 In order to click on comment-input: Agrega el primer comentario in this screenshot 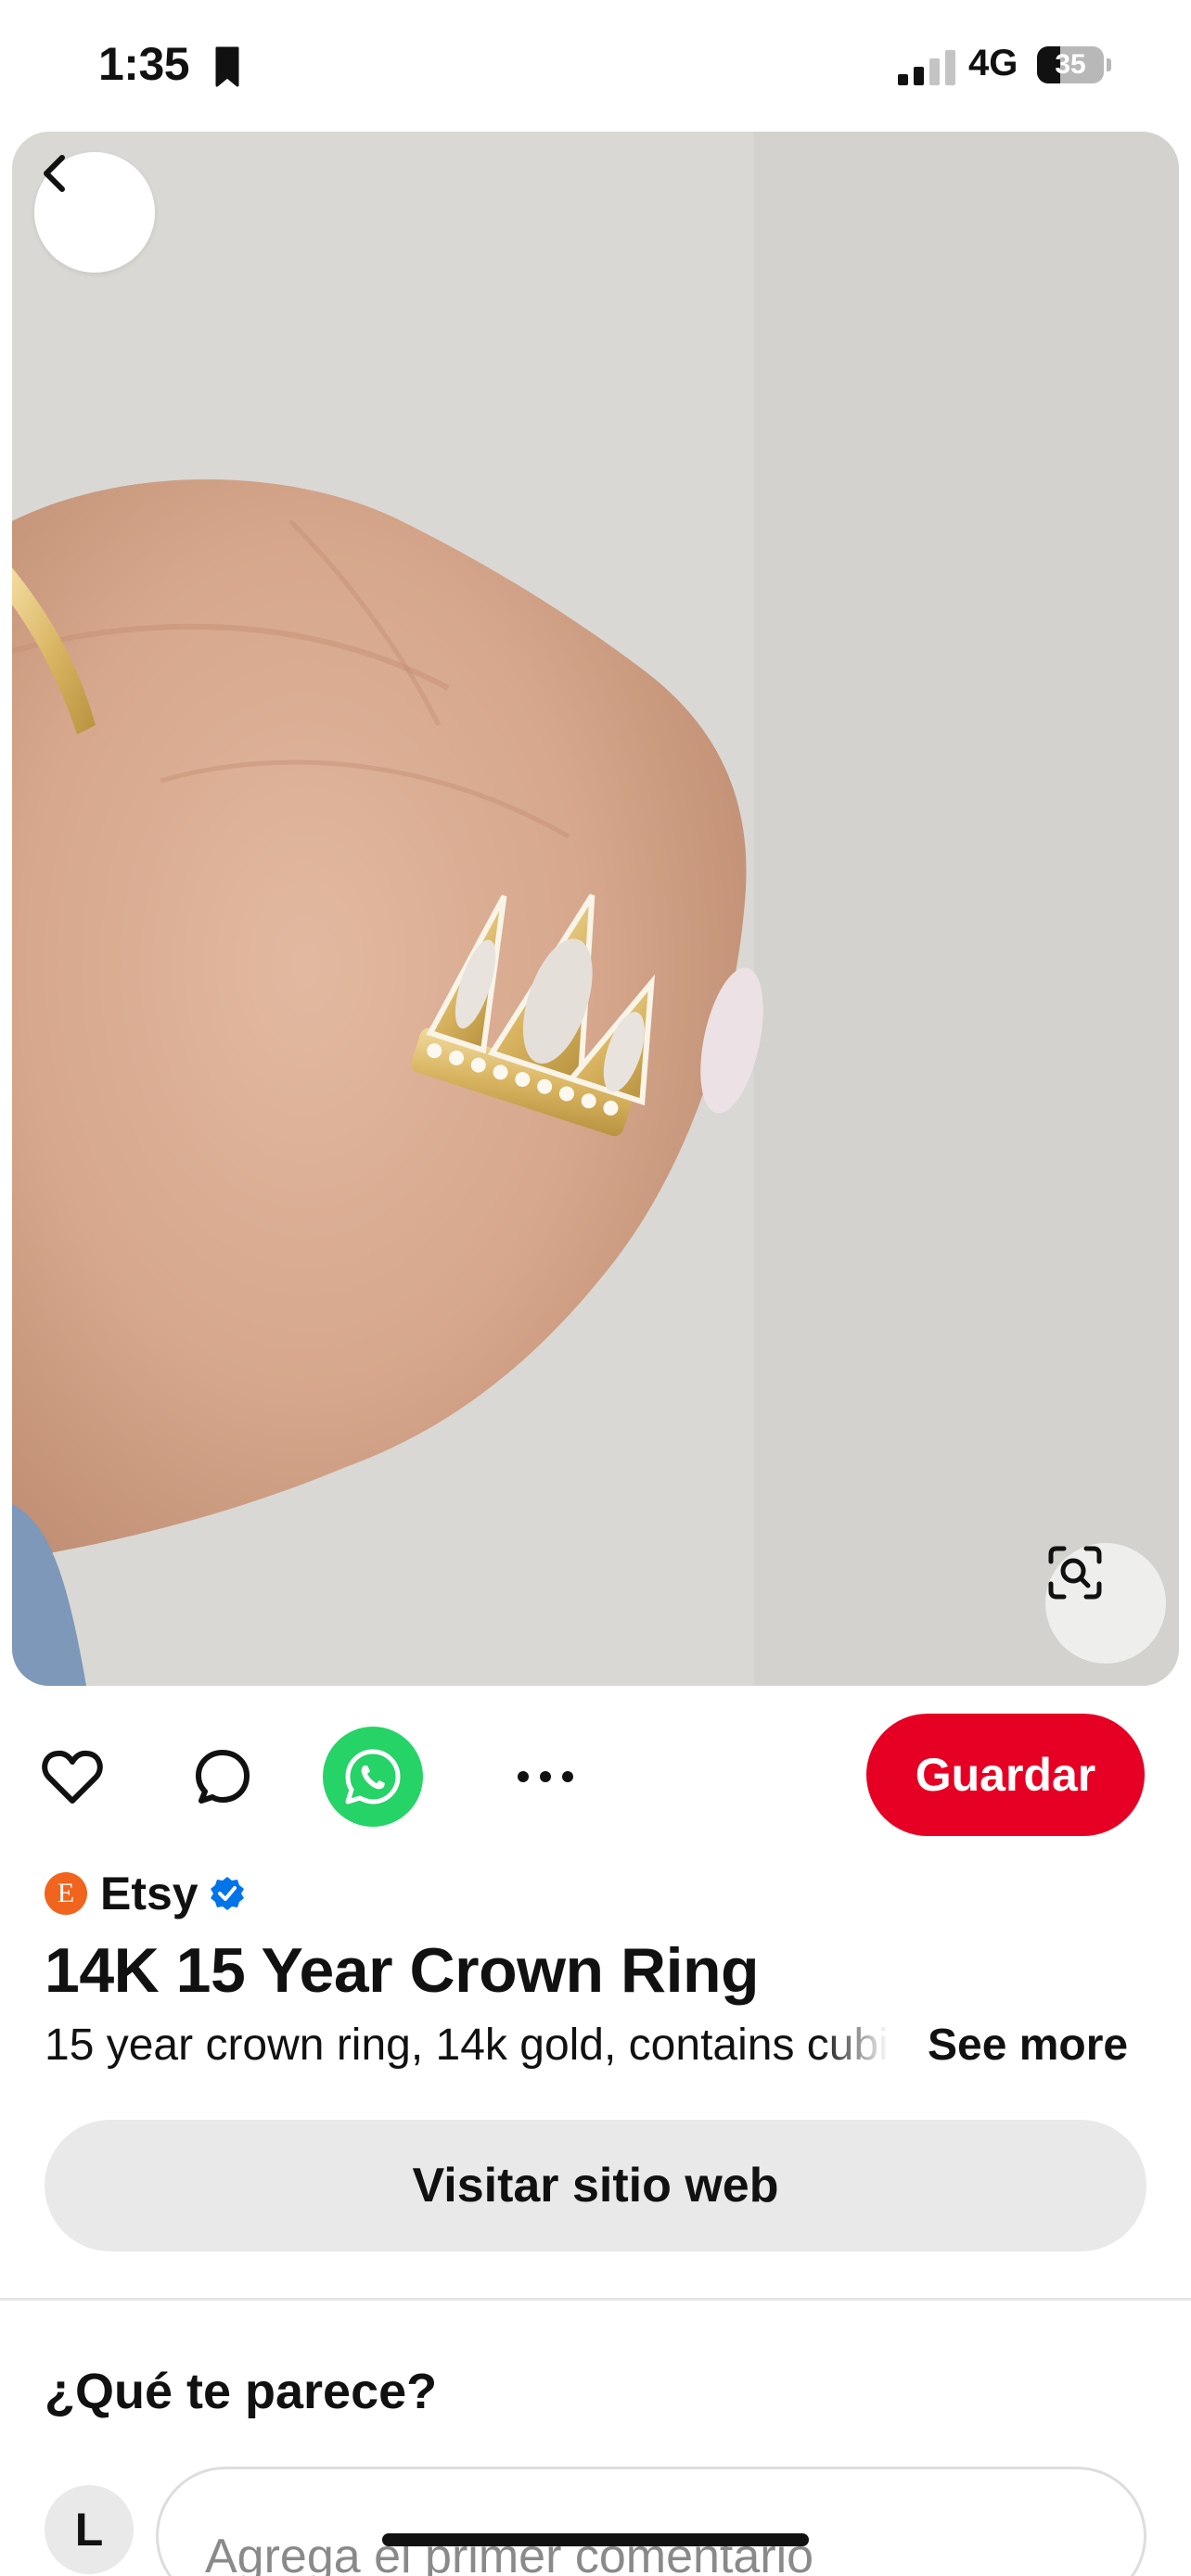, I will do `click(651, 2521)`.